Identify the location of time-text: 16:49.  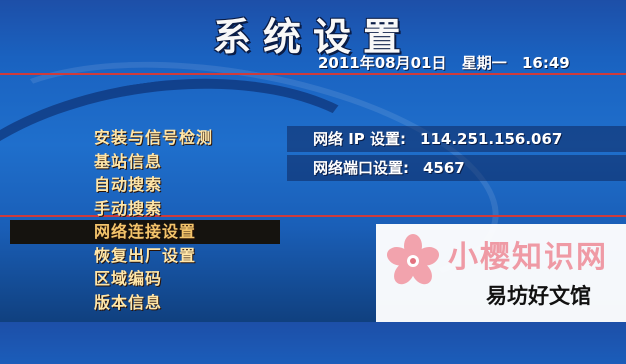
(545, 63).